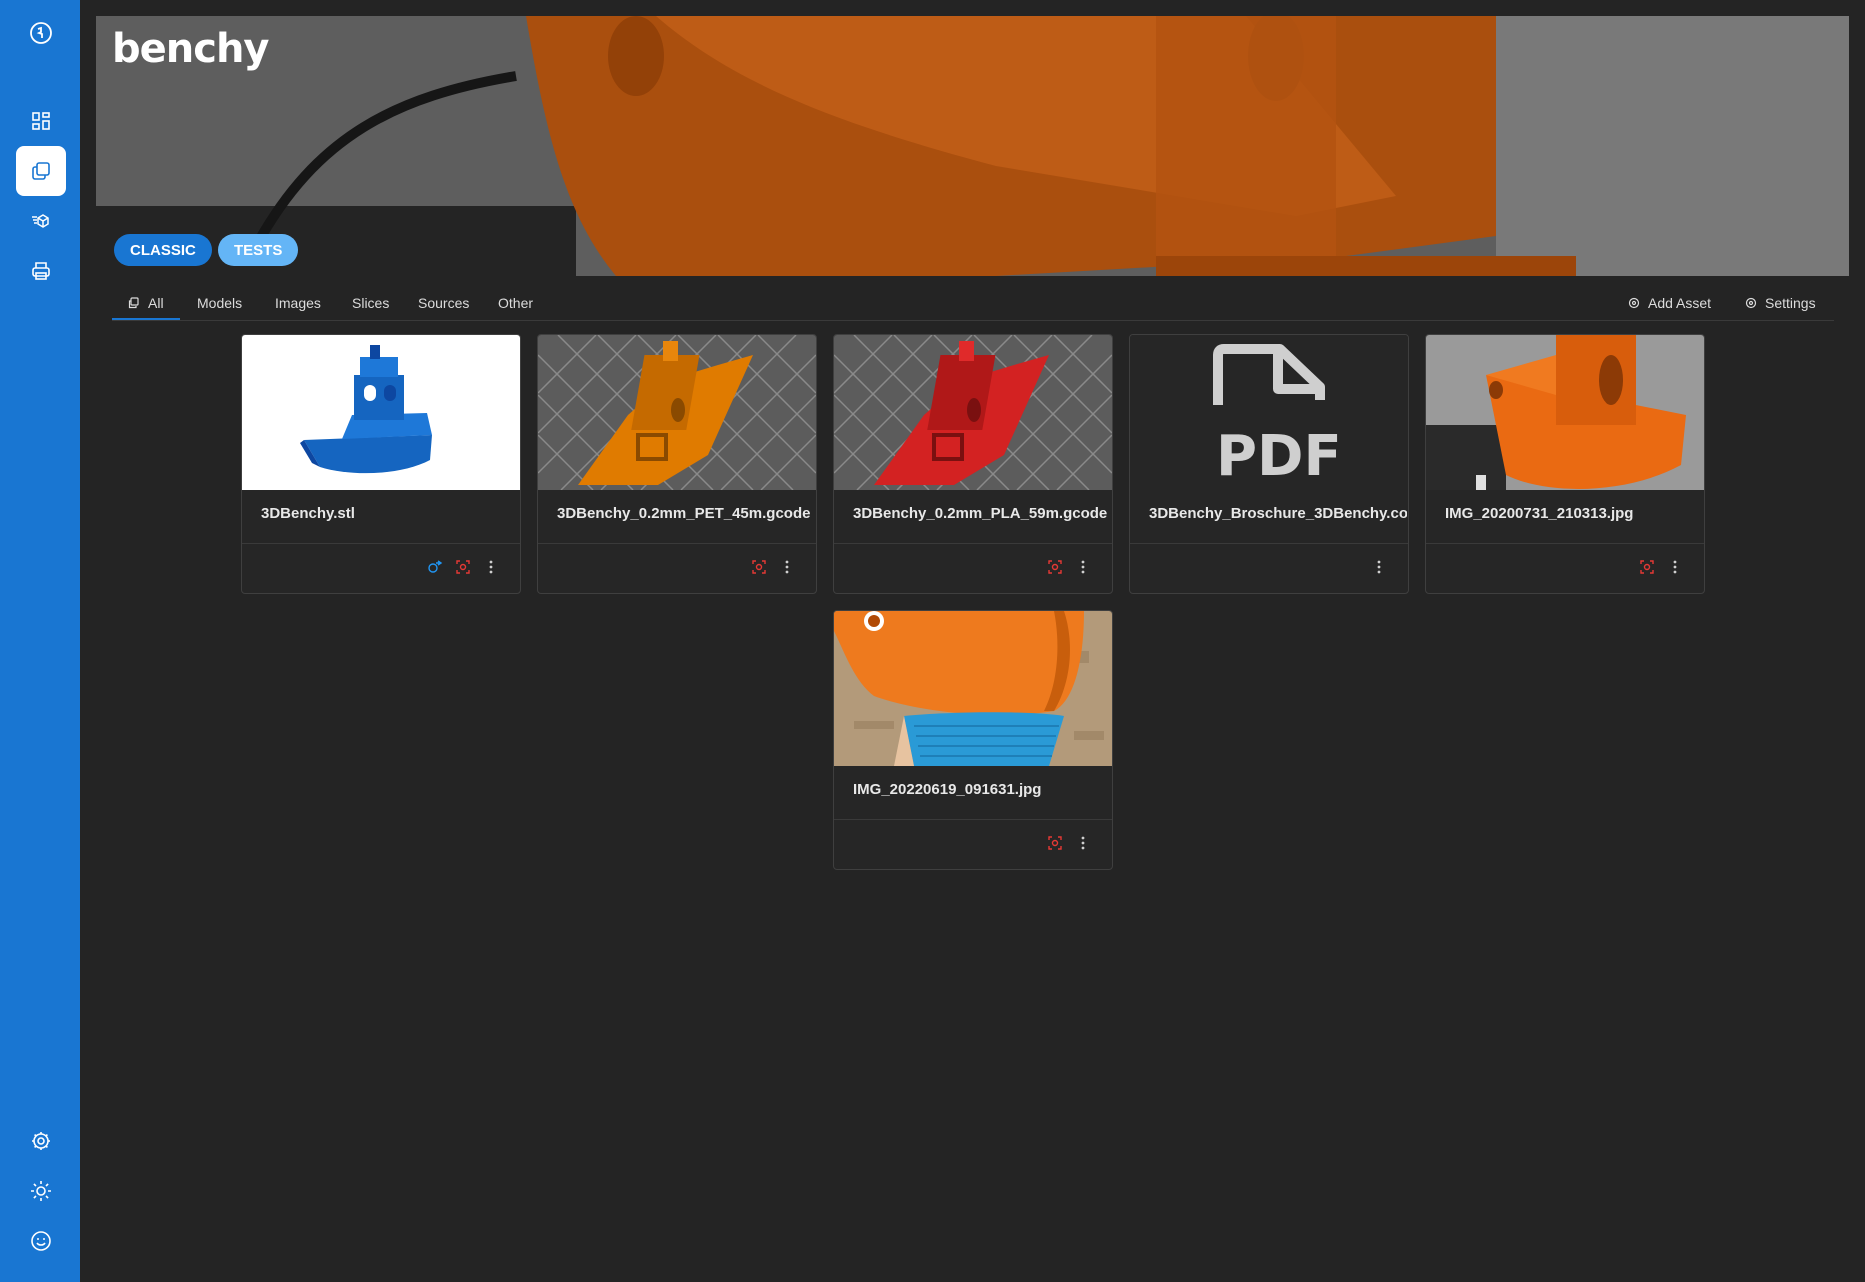 The image size is (1865, 1282). What do you see at coordinates (947, 789) in the screenshot?
I see `asset-name: IMG_20220619_091631.jpg` at bounding box center [947, 789].